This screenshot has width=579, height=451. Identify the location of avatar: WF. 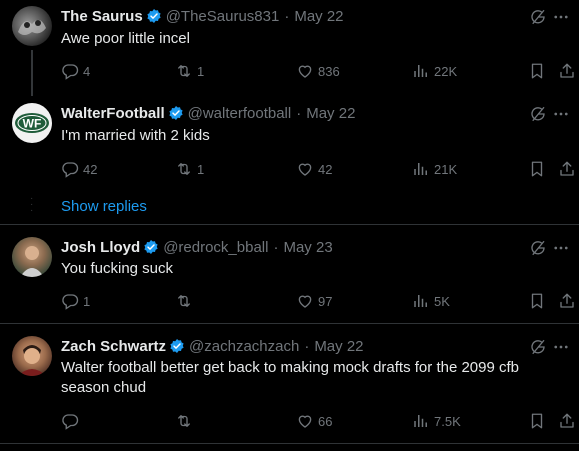
(32, 123).